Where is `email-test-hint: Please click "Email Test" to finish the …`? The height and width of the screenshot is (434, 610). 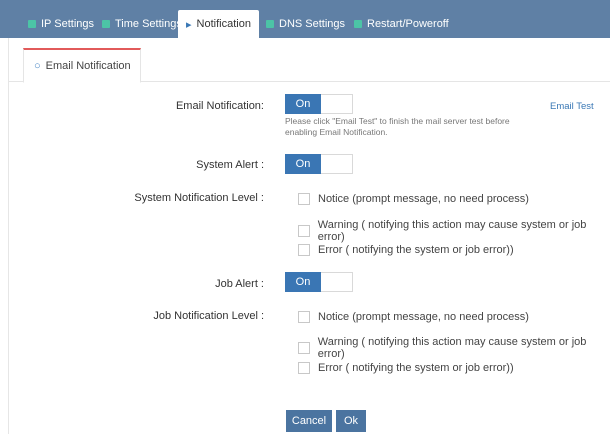
email-test-hint: Please click "Email Test" to finish the … is located at coordinates (397, 126).